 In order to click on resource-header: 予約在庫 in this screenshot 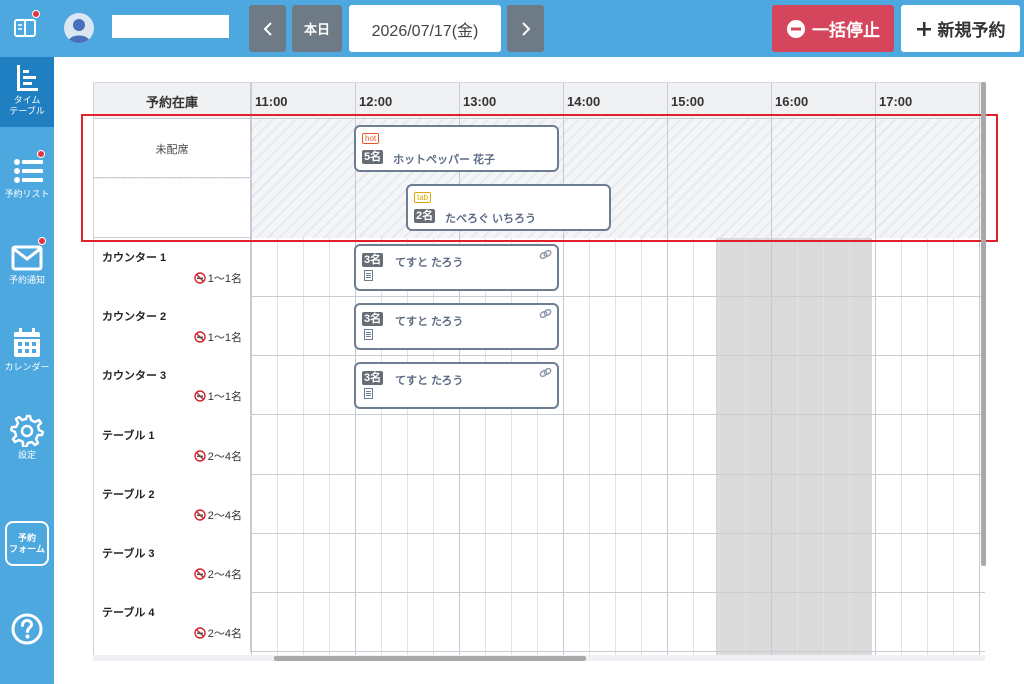, I will do `click(172, 101)`.